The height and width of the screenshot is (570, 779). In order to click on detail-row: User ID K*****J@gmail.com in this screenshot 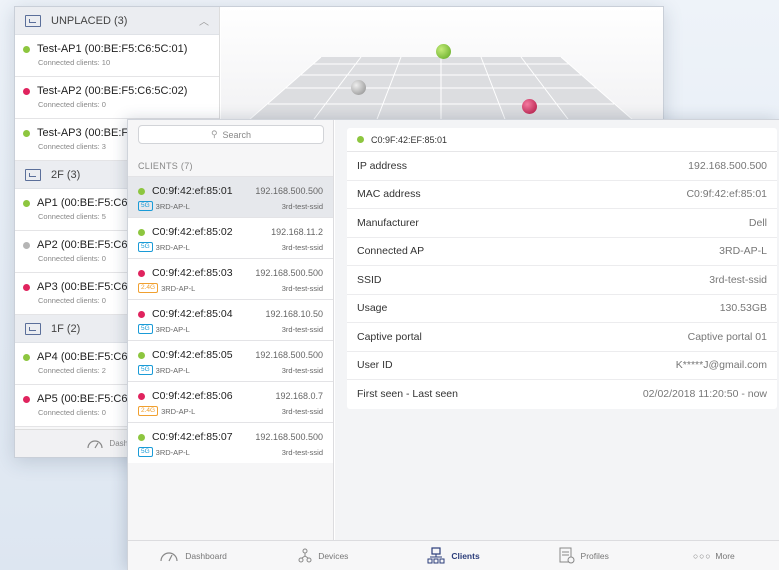, I will do `click(562, 366)`.